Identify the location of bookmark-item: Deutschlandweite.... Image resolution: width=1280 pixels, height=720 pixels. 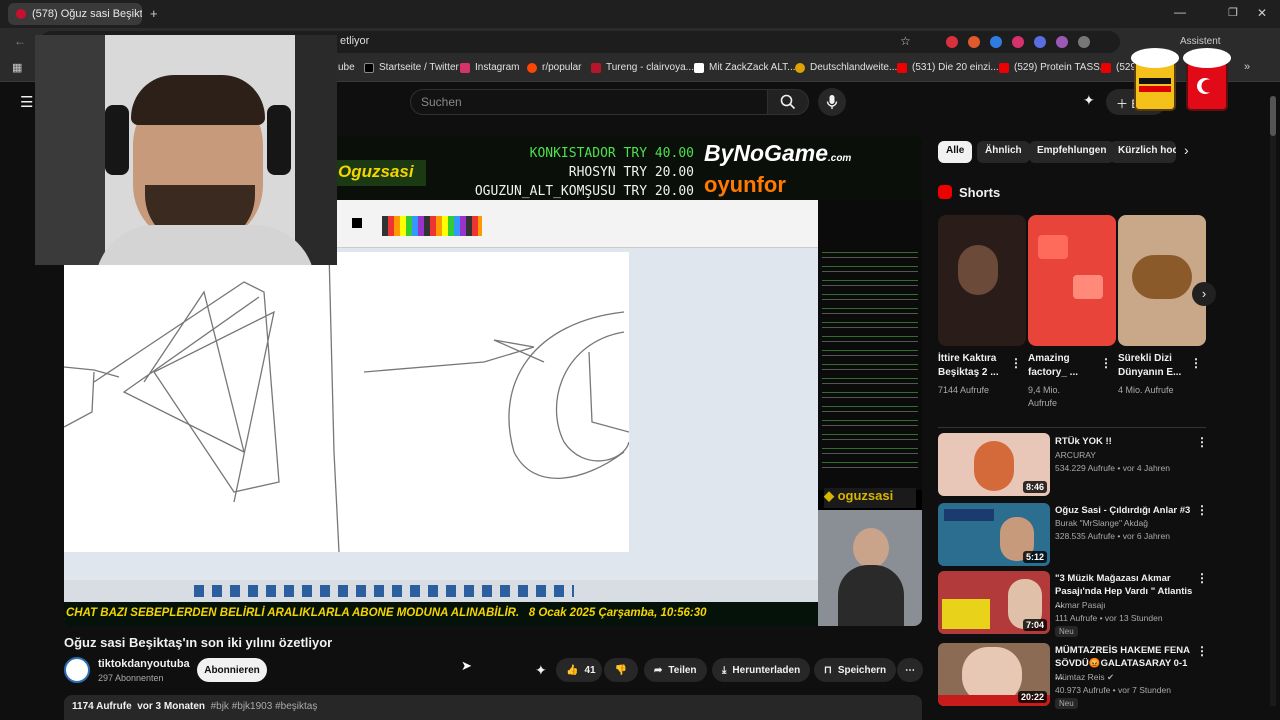
(846, 67).